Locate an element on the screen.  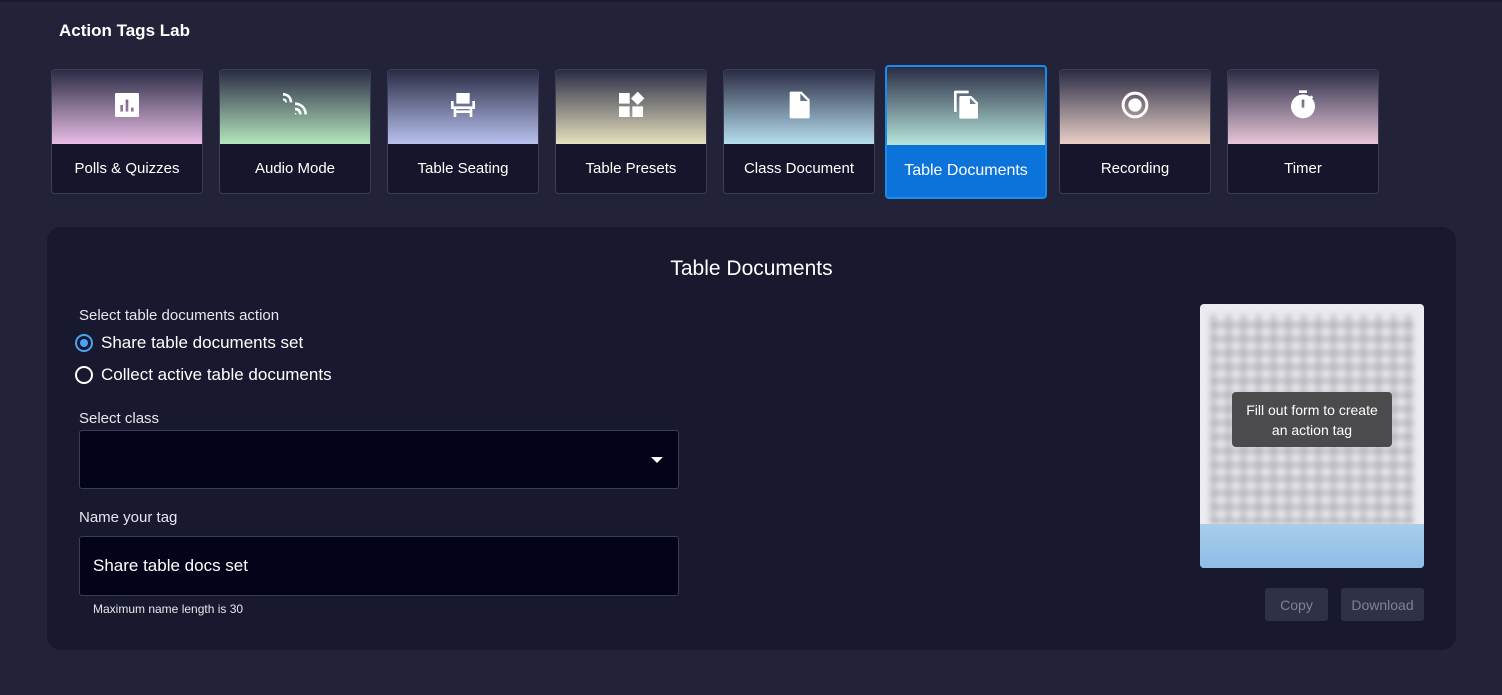
radio-selected-icon is located at coordinates (84, 343).